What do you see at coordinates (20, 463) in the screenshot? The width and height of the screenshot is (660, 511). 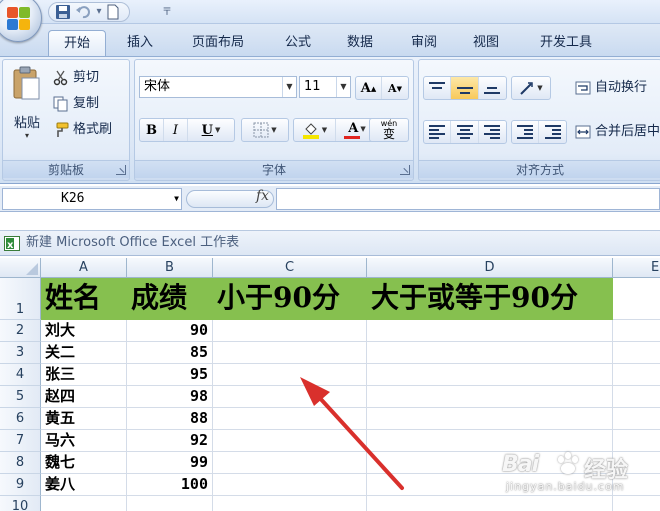 I see `row-header: 8` at bounding box center [20, 463].